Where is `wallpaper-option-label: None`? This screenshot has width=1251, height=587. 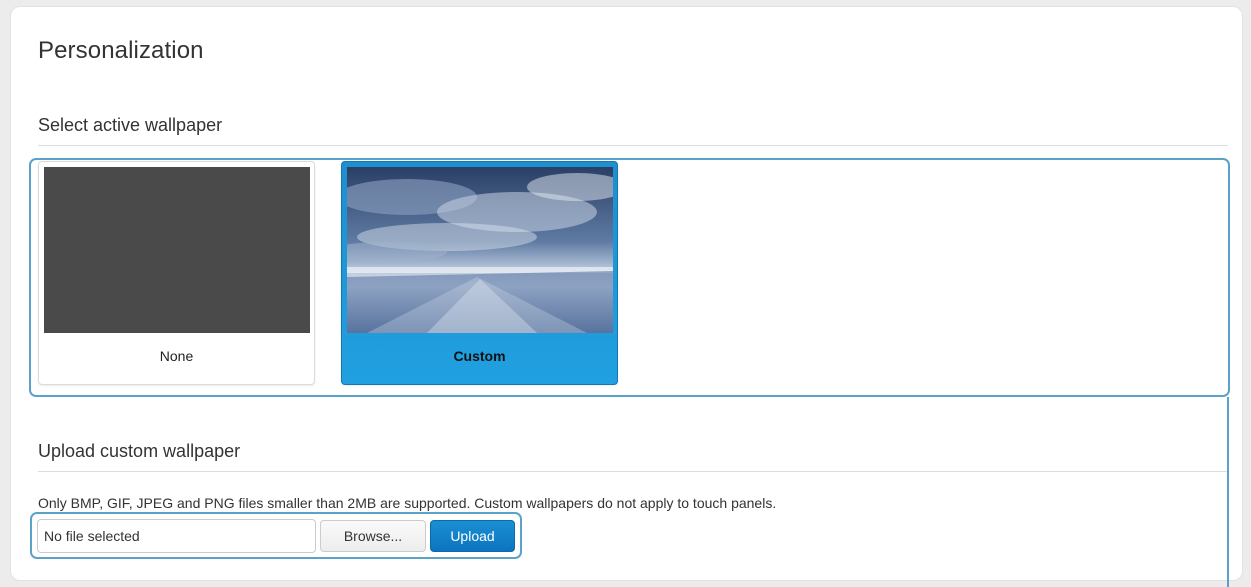 wallpaper-option-label: None is located at coordinates (176, 356).